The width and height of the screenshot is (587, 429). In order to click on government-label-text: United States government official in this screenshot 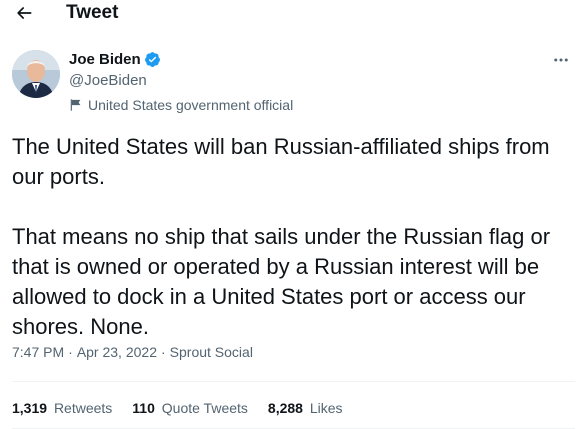, I will do `click(191, 105)`.